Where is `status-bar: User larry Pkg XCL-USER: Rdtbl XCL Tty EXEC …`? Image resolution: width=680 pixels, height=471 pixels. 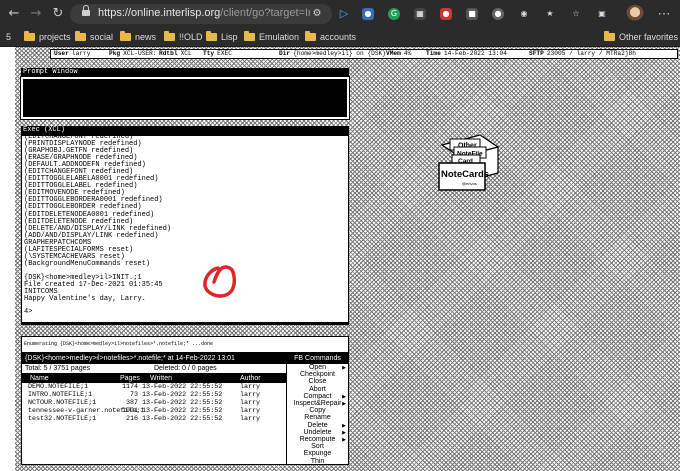
status-bar: User larry Pkg XCL-USER: Rdtbl XCL Tty EXEC … is located at coordinates (364, 54).